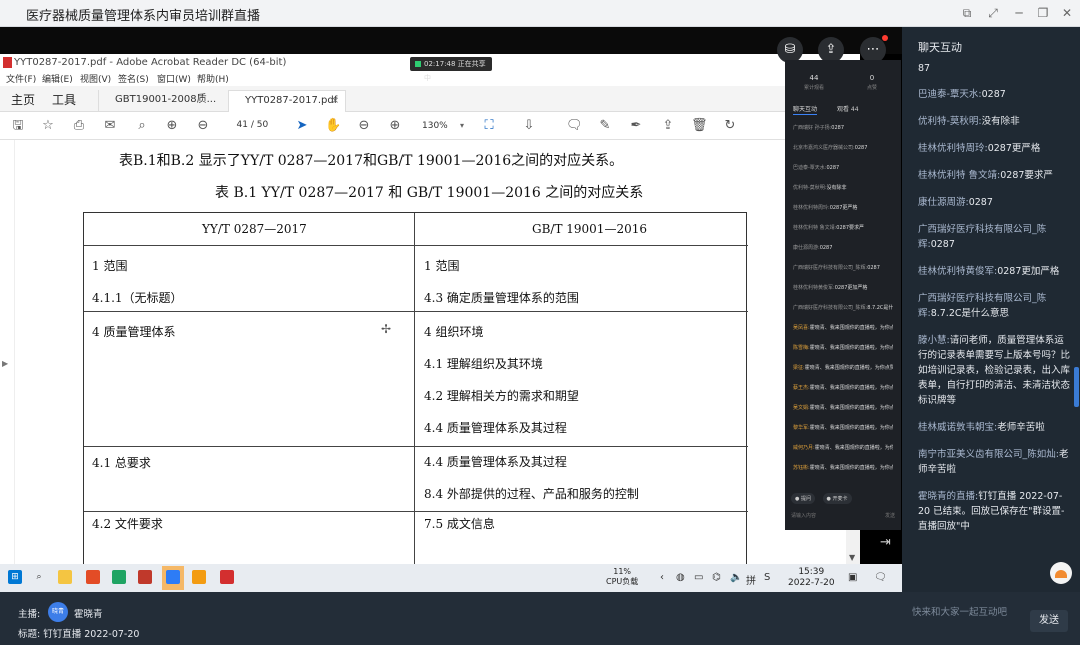 The width and height of the screenshot is (1080, 645). What do you see at coordinates (79, 126) in the screenshot?
I see `print-icon: ⎙` at bounding box center [79, 126].